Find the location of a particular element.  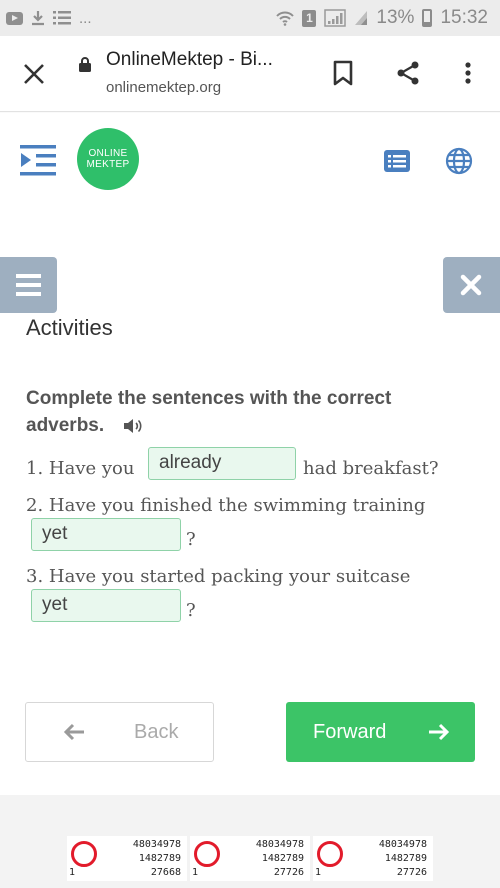

battery-percent: 13% is located at coordinates (395, 17).